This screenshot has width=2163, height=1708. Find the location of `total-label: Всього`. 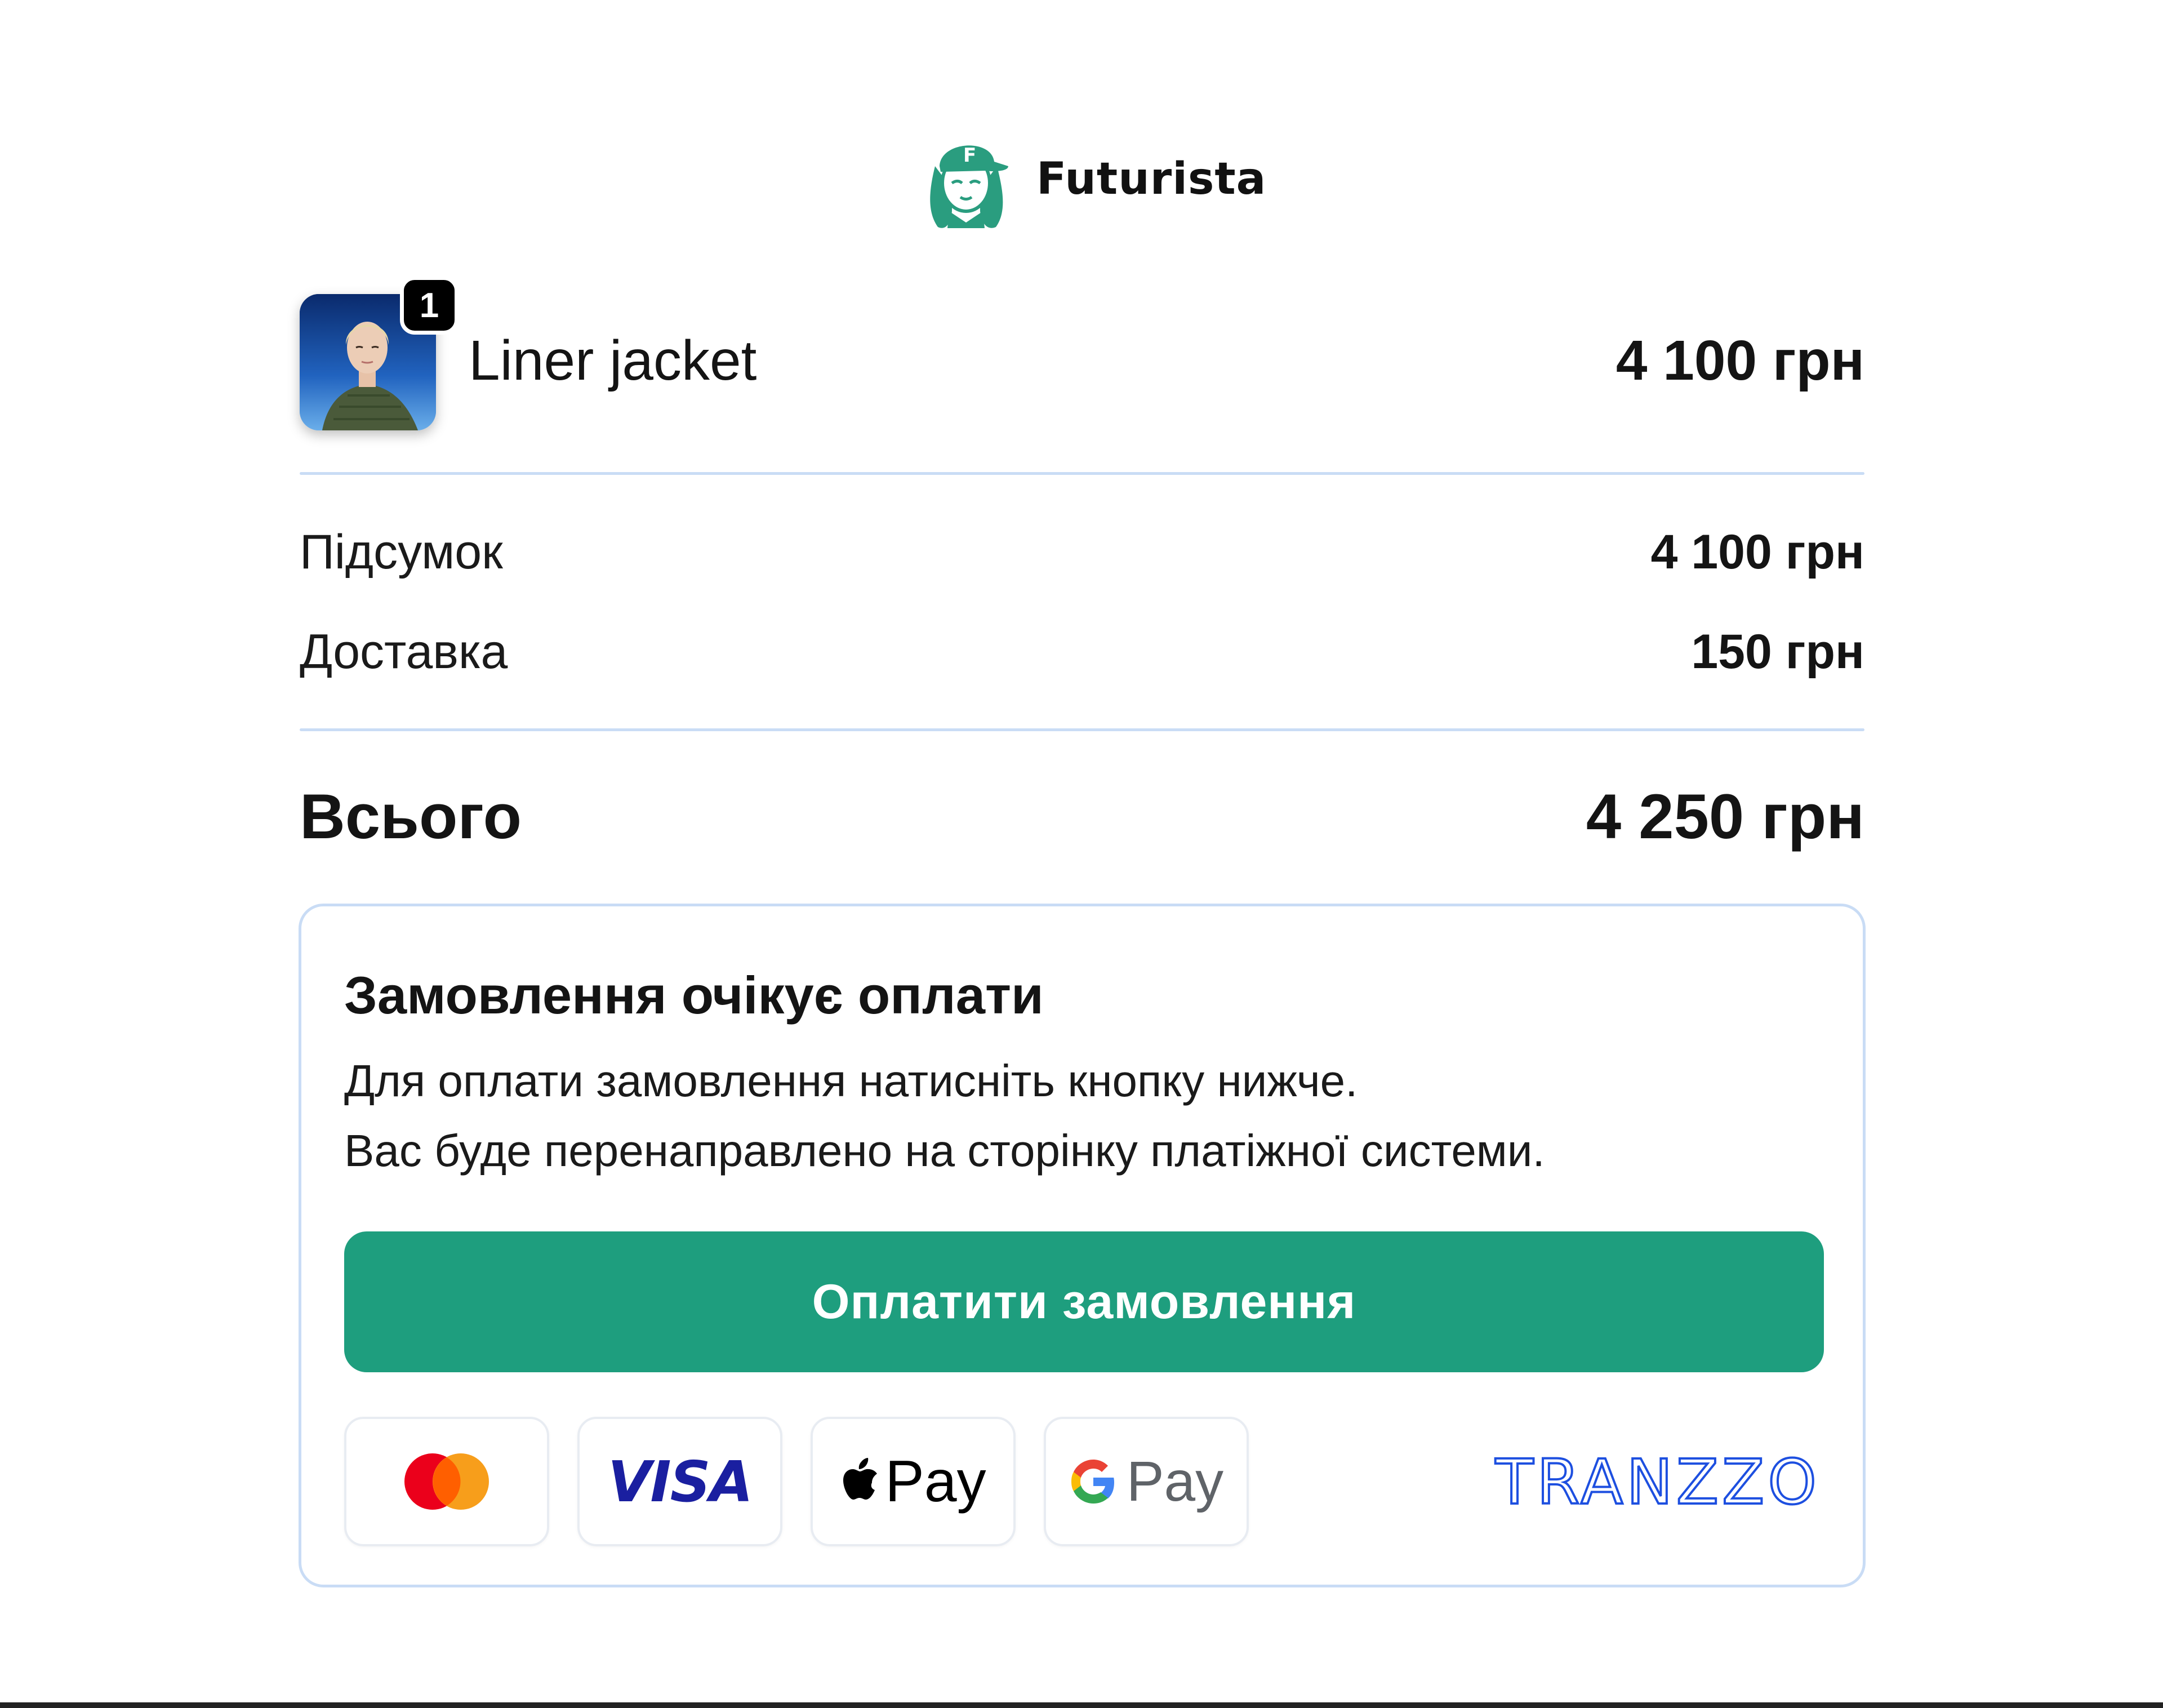

total-label: Всього is located at coordinates (411, 816).